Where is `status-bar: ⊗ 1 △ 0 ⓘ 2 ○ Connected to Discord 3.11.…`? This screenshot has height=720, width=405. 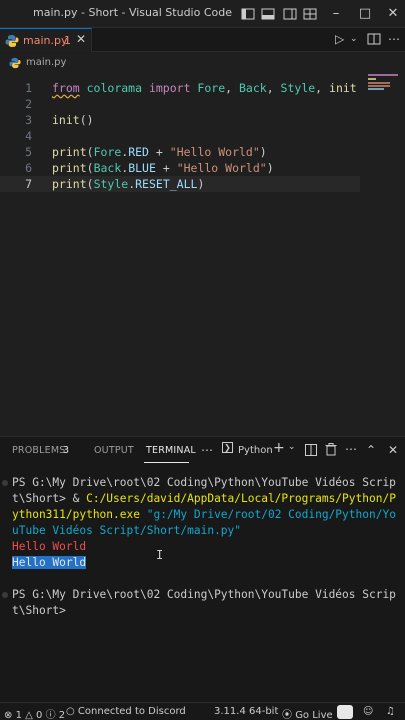 status-bar: ⊗ 1 △ 0 ⓘ 2 ○ Connected to Discord 3.11.… is located at coordinates (202, 711).